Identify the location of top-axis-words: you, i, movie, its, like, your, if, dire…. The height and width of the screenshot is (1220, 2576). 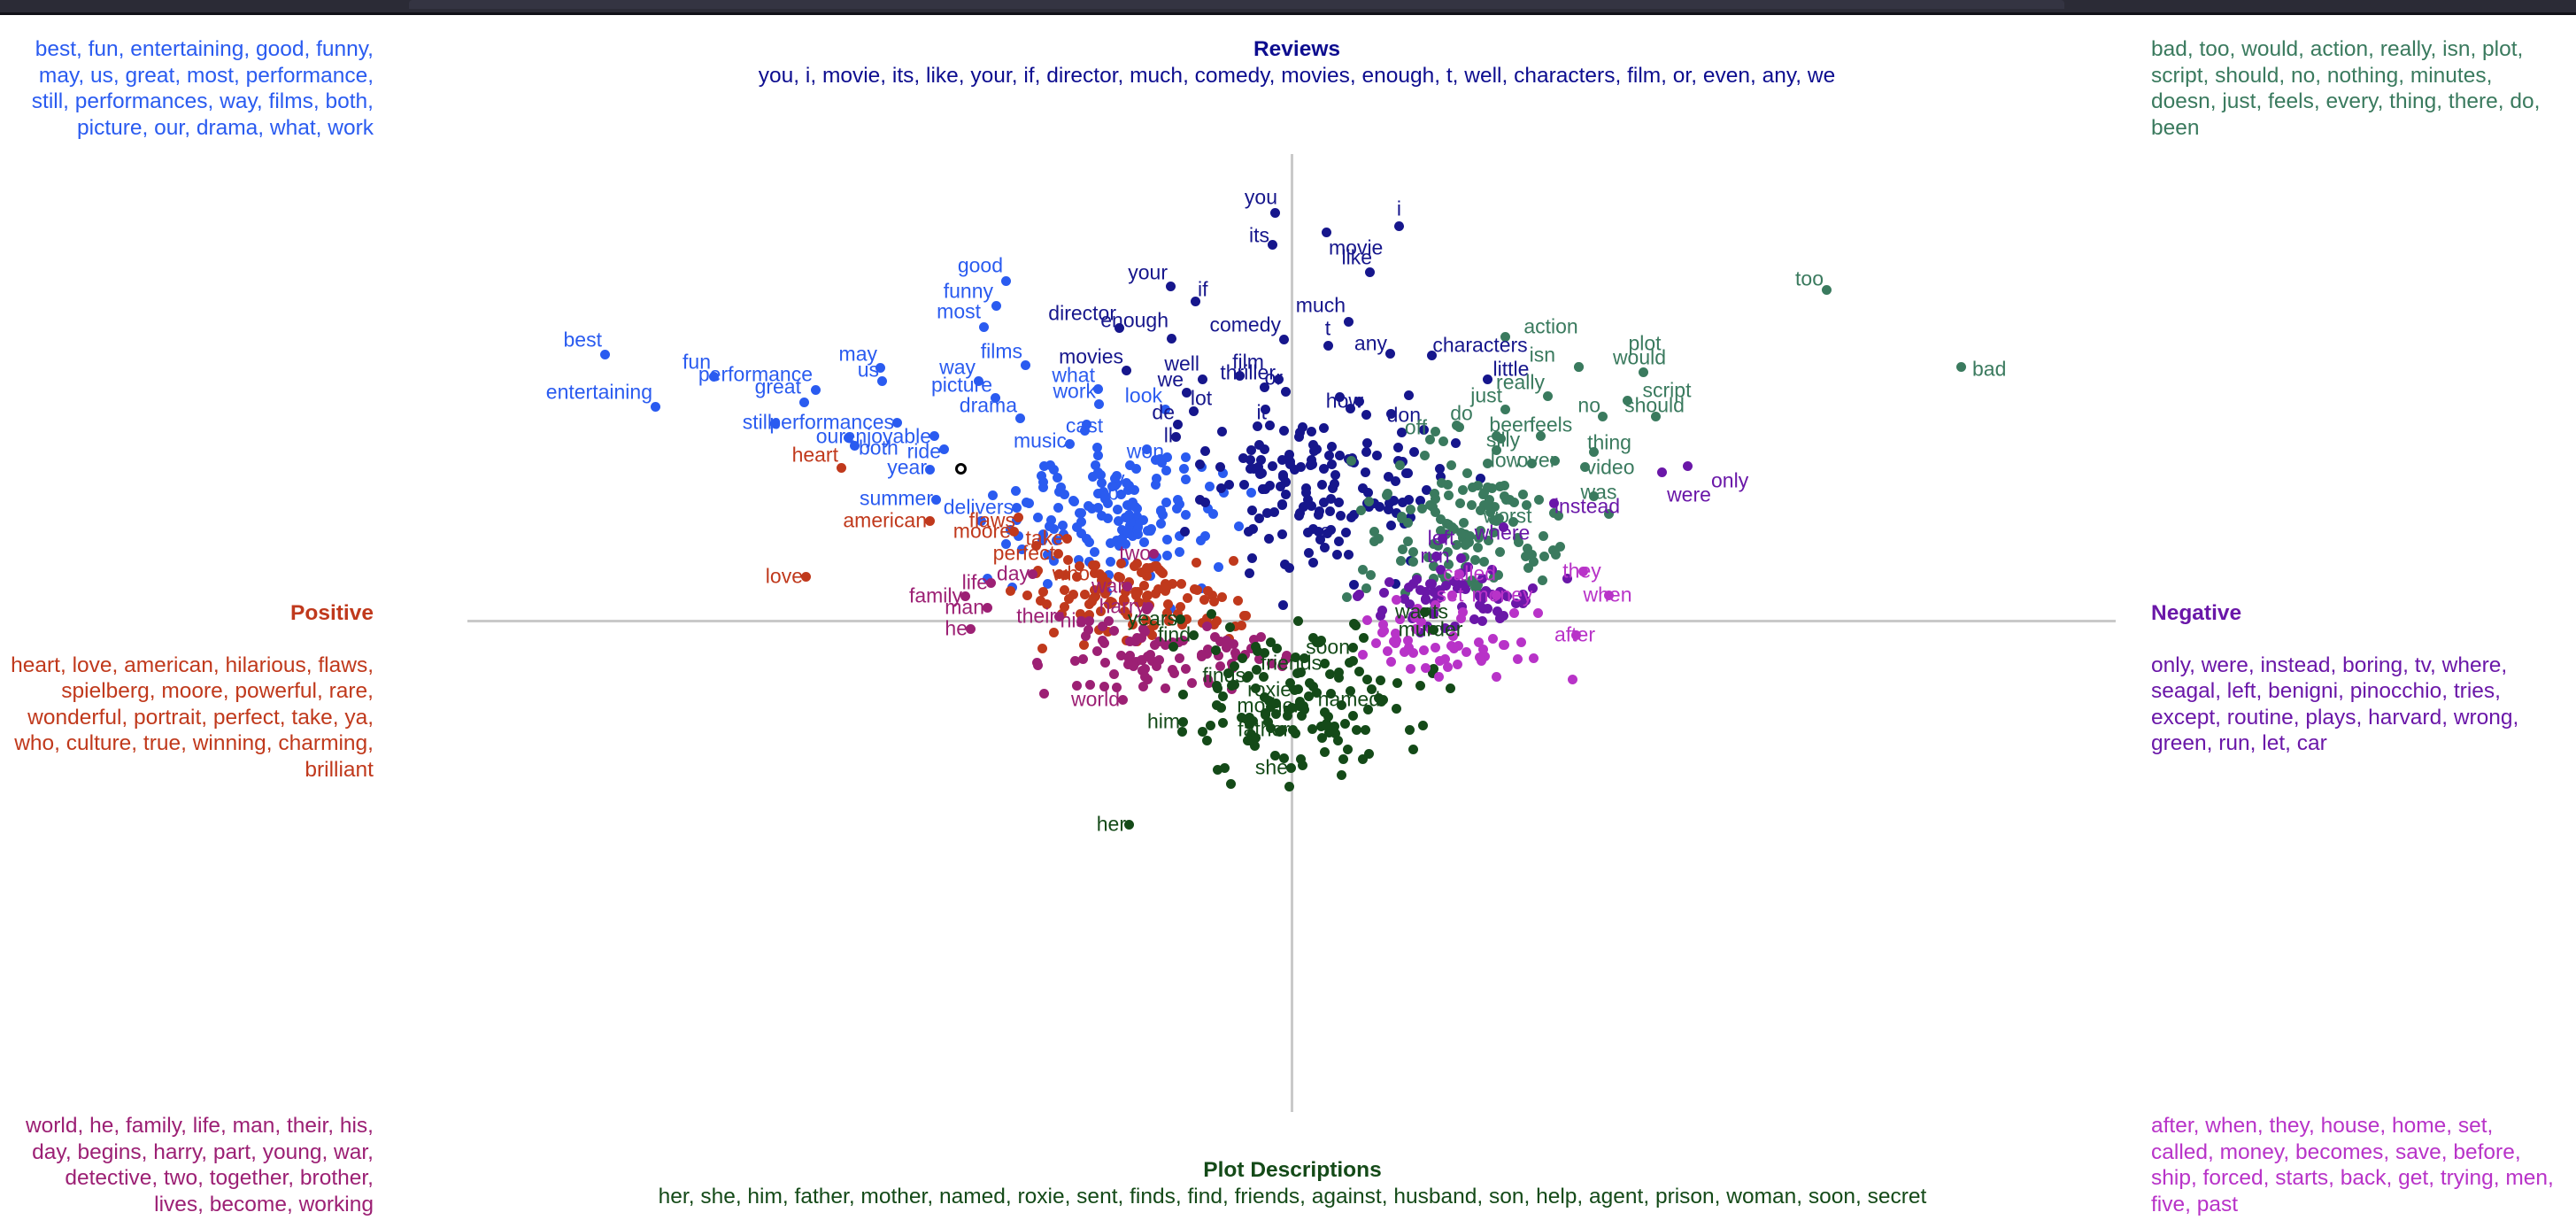
(1297, 75).